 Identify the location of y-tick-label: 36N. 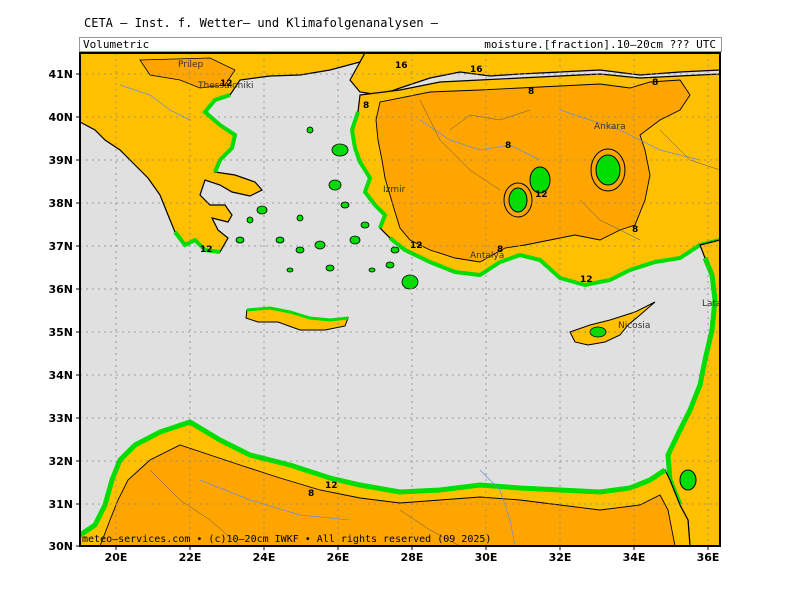
(60, 289).